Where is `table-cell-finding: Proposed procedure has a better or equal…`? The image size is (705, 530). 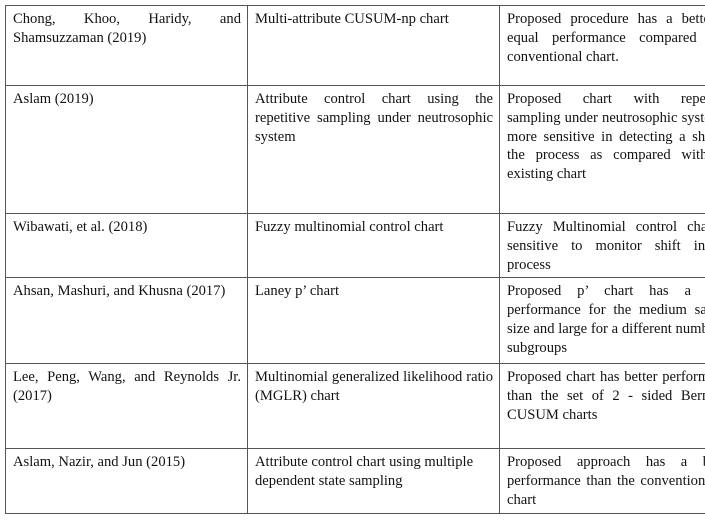
table-cell-finding: Proposed procedure has a better or equal… is located at coordinates (602, 45).